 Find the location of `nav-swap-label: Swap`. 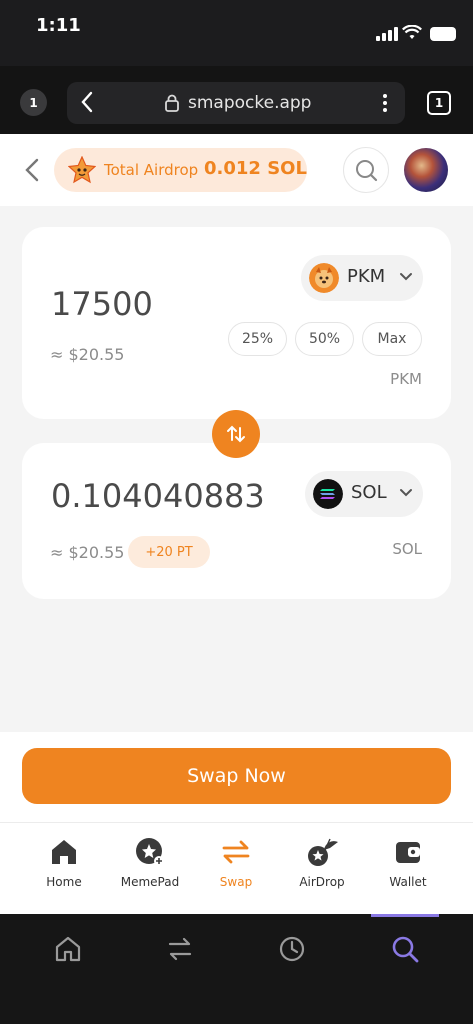

nav-swap-label: Swap is located at coordinates (236, 882).